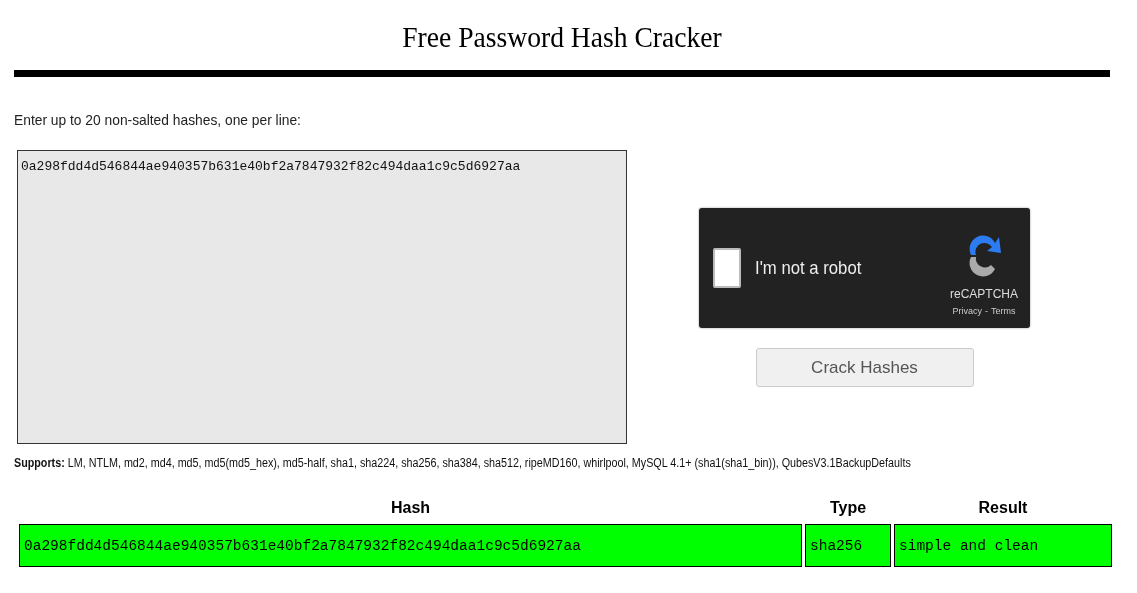  Describe the element at coordinates (1003, 310) in the screenshot. I see `terms-link: Terms` at that location.